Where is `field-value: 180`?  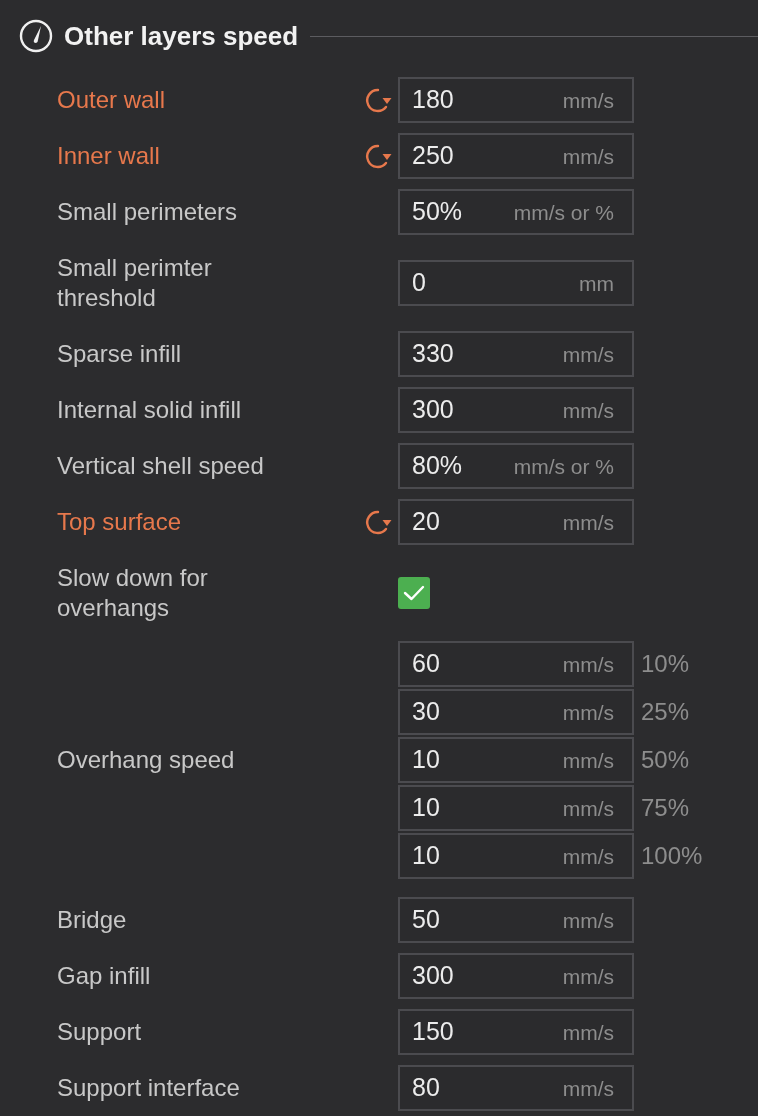
field-value: 180 is located at coordinates (433, 99).